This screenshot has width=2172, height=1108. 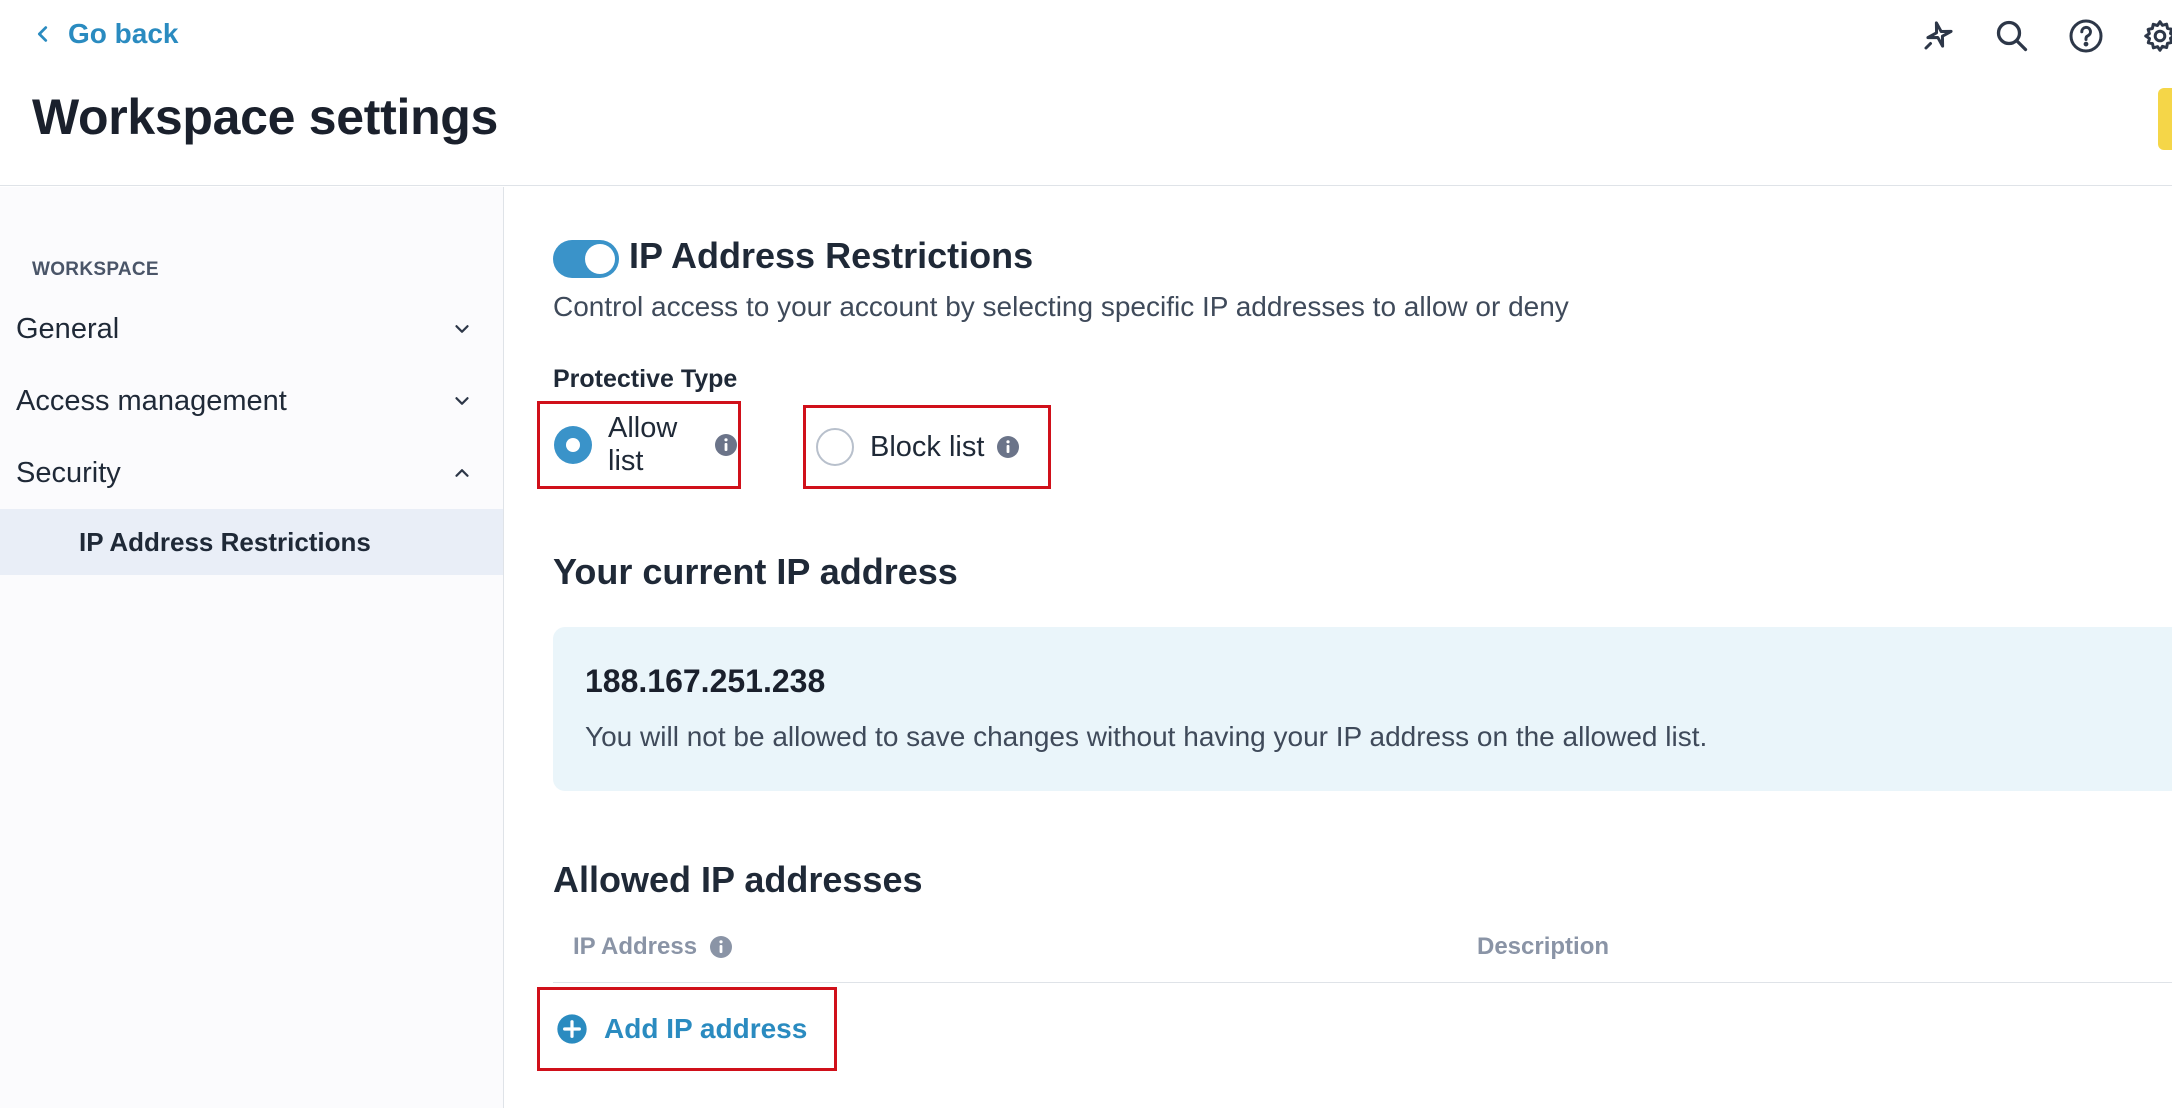 I want to click on sidebar-item-label: Access management, so click(x=151, y=400).